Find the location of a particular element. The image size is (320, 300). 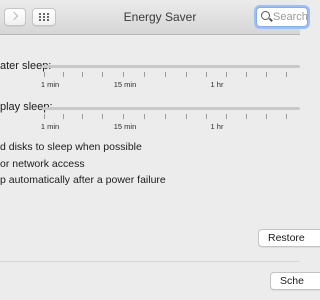

divider is located at coordinates (150, 261).